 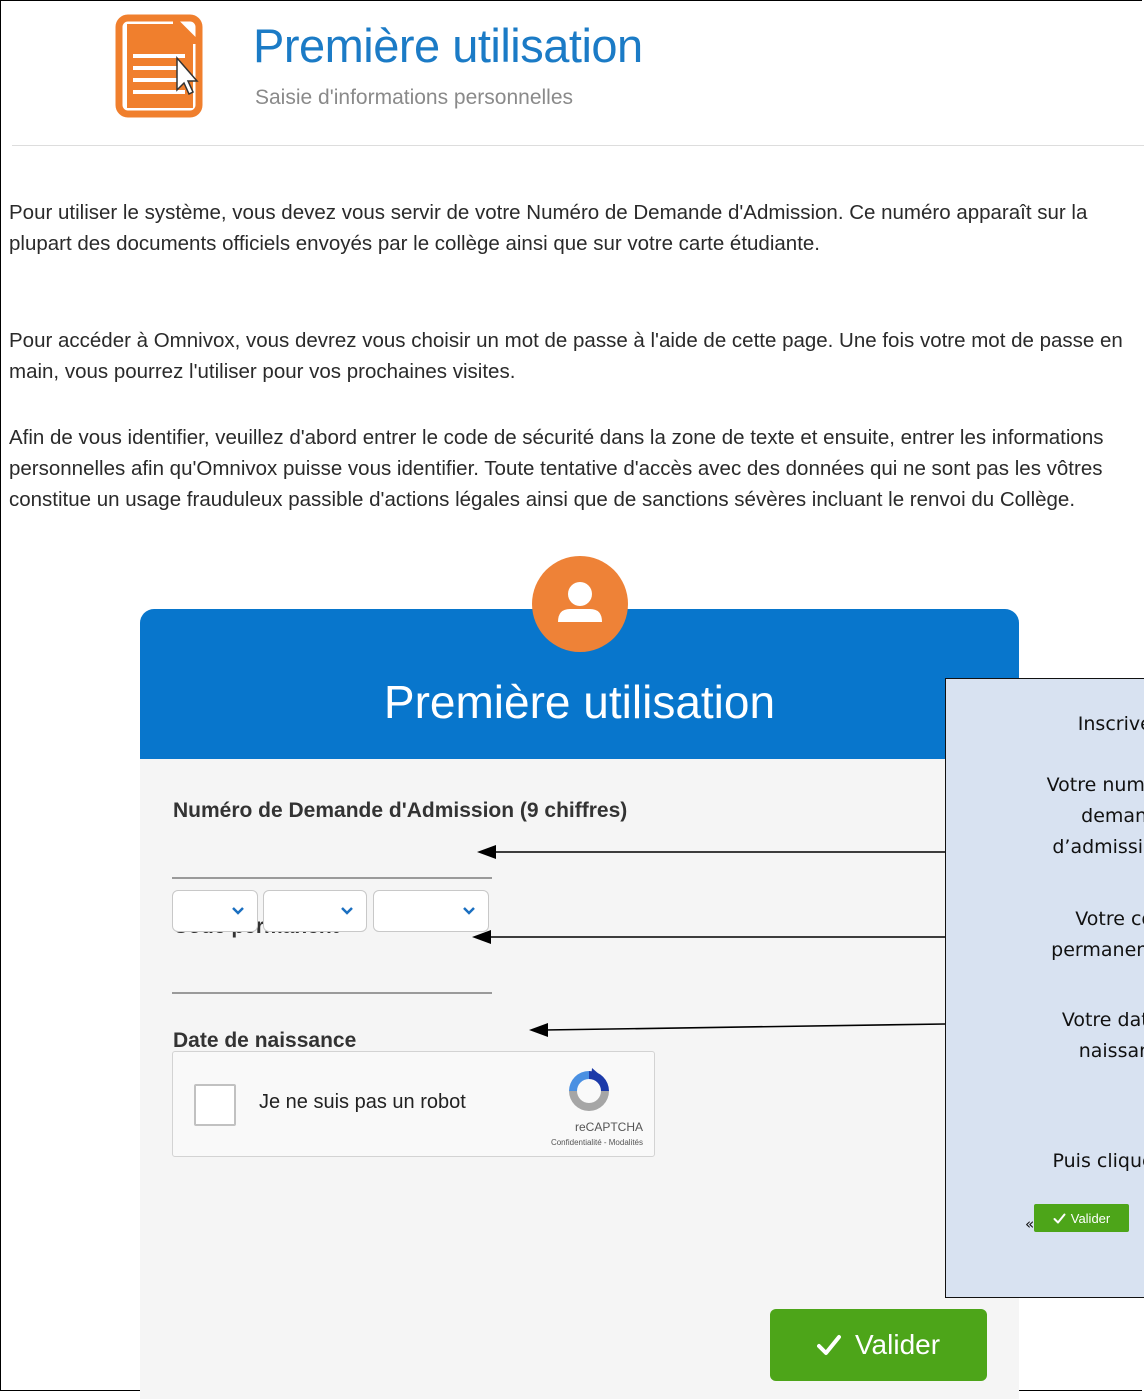 What do you see at coordinates (1110, 724) in the screenshot?
I see `callout-line: Inscrivez :` at bounding box center [1110, 724].